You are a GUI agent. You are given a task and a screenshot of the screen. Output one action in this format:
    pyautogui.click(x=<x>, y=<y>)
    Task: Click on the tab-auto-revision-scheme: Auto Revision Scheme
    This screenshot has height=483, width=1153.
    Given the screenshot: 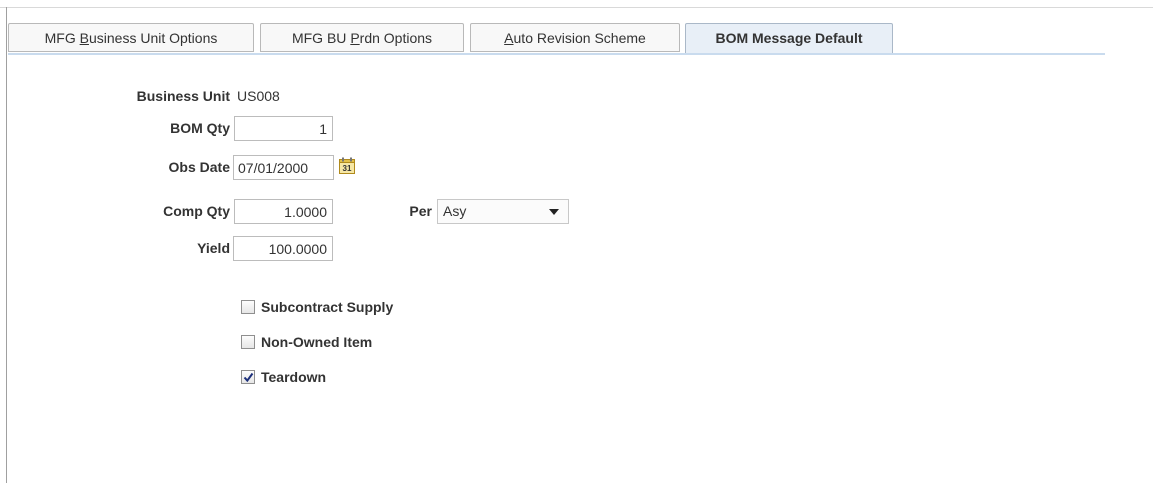 What is the action you would take?
    pyautogui.click(x=575, y=37)
    